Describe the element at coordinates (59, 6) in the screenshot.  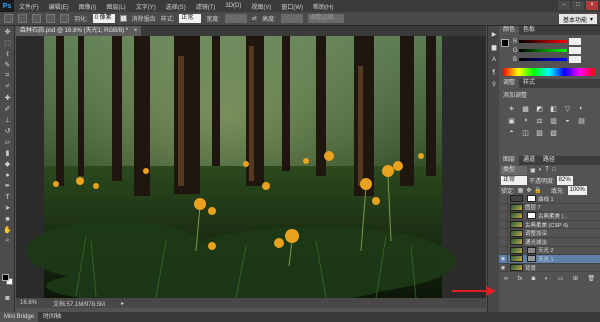
I see `menu-edit: 编辑(E)` at that location.